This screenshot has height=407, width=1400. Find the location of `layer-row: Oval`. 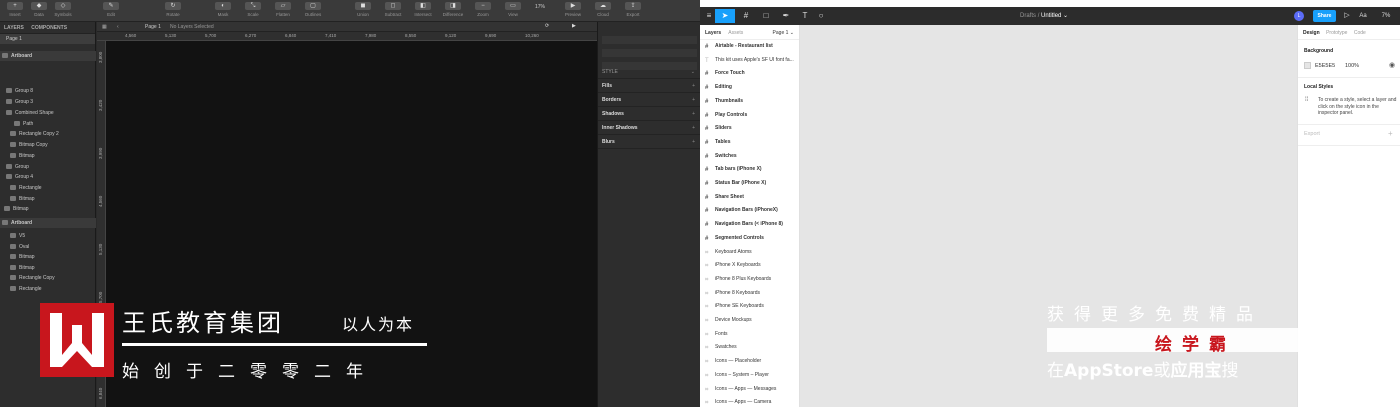

layer-row: Oval is located at coordinates (48, 247).